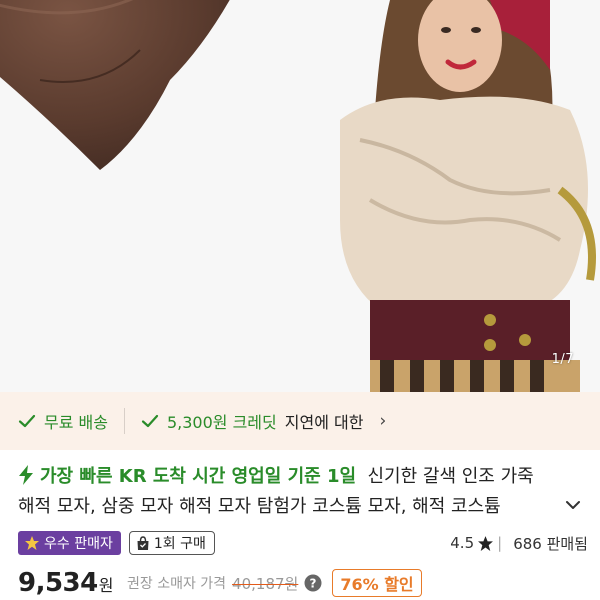  What do you see at coordinates (550, 543) in the screenshot?
I see `sold-count: 686 판매됨` at bounding box center [550, 543].